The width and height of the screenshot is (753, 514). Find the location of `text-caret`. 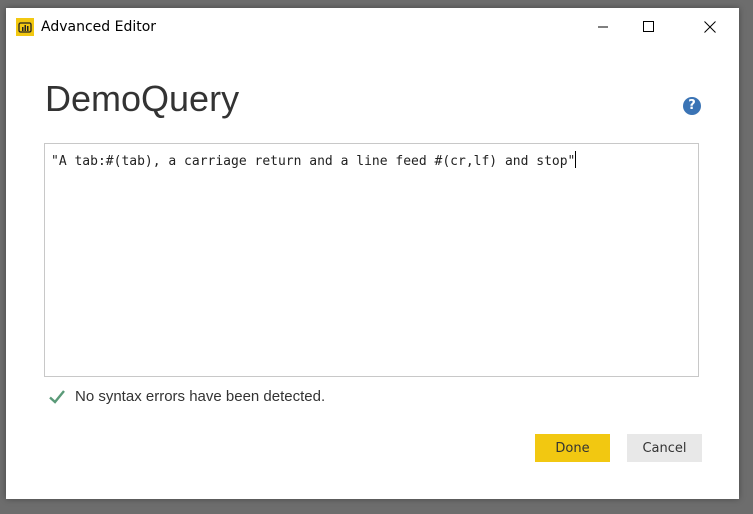

text-caret is located at coordinates (576, 159).